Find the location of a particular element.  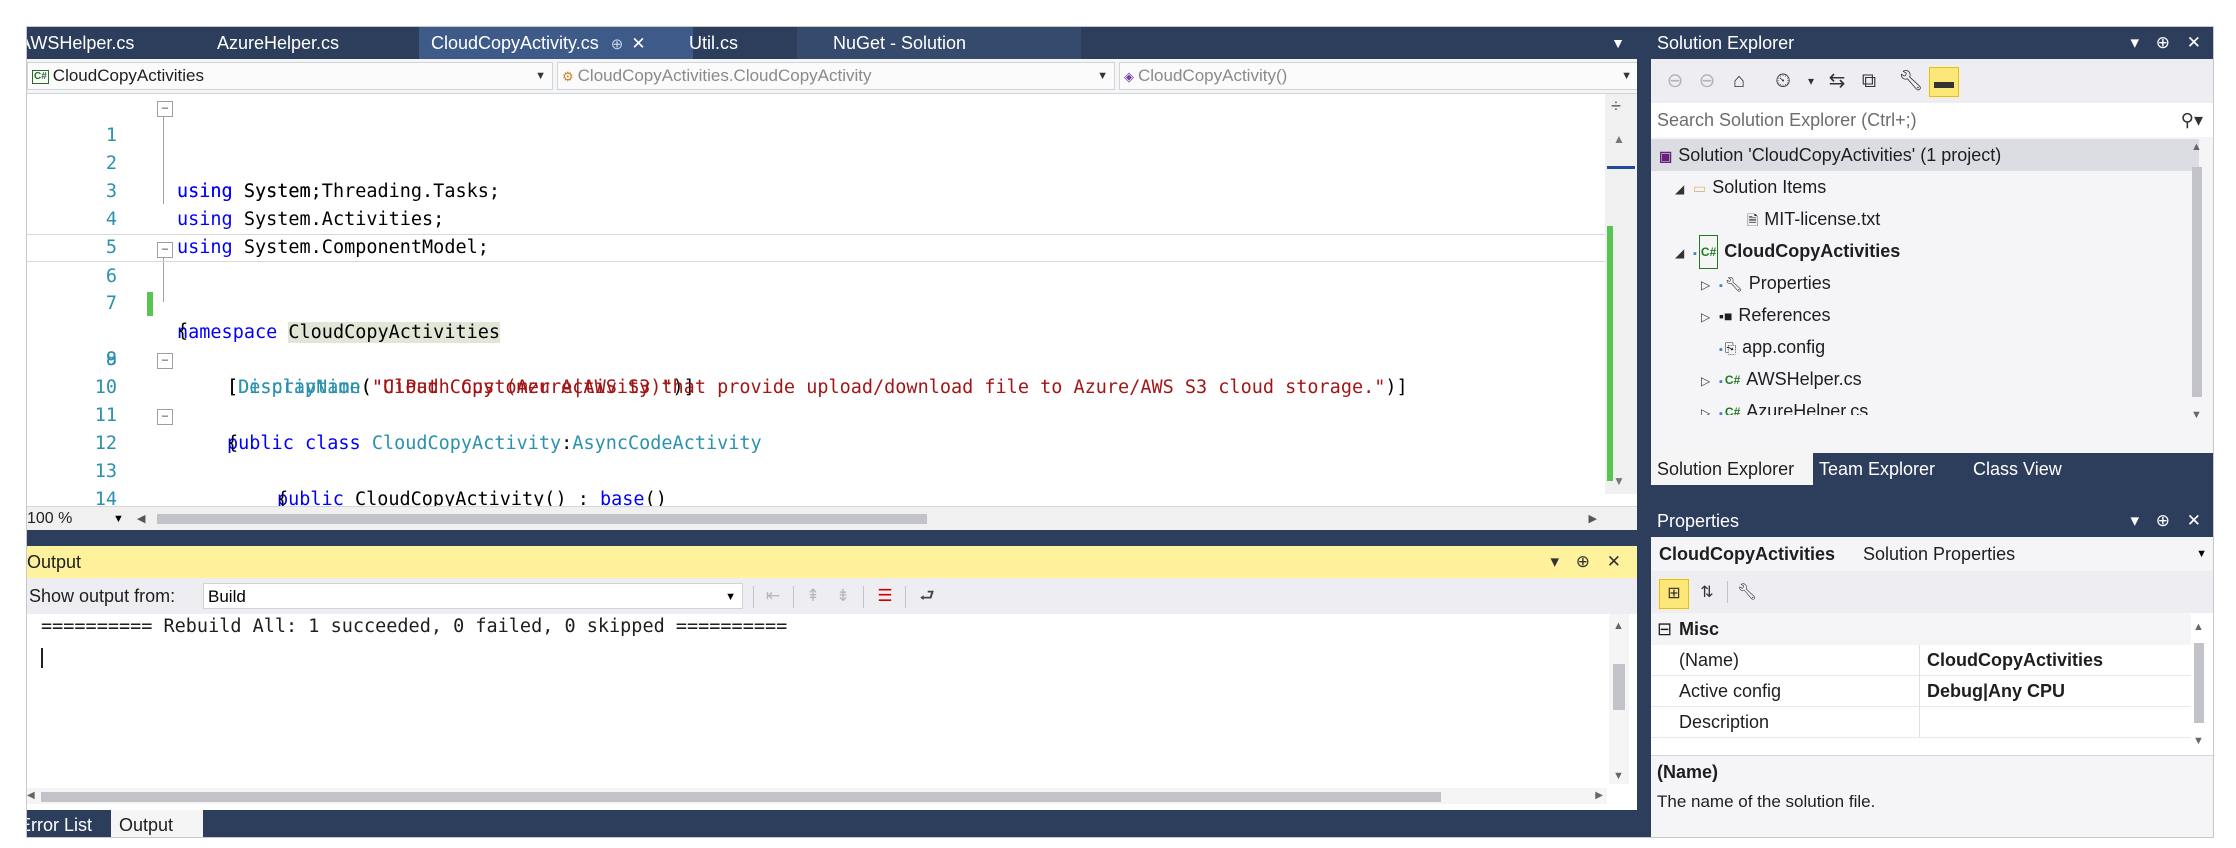

categorized-icon: ⊞ is located at coordinates (1674, 594).